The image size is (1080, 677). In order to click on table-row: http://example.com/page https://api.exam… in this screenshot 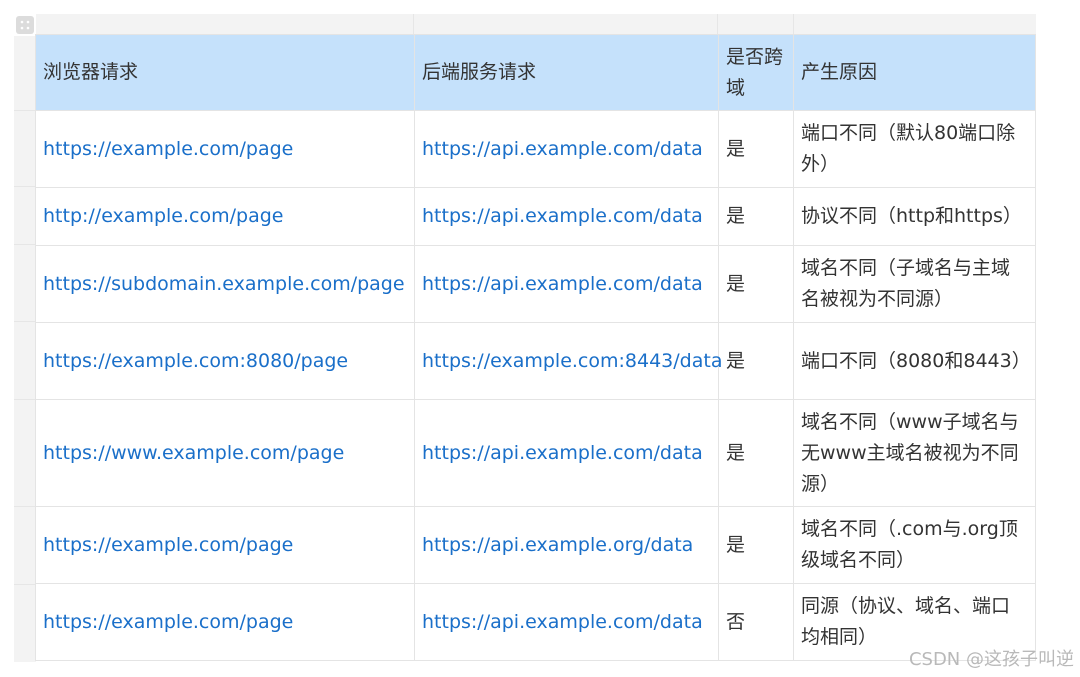, I will do `click(535, 216)`.